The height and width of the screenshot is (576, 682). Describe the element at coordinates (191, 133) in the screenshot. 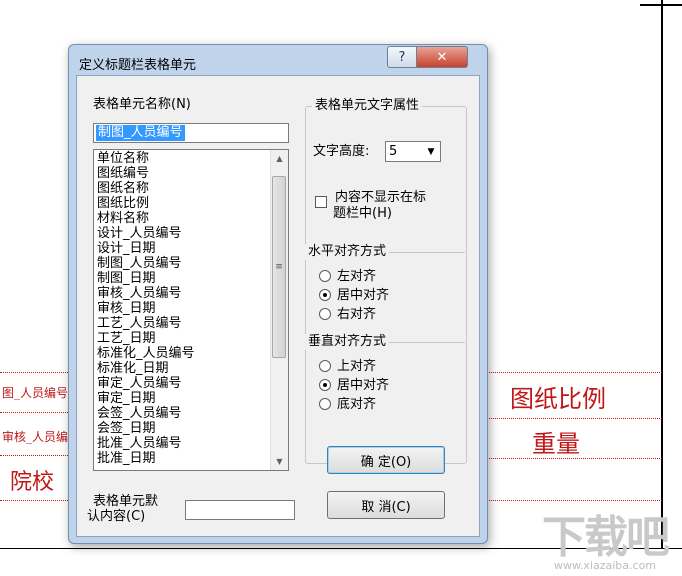

I see `cell-name-input: 制图_人员编号` at that location.